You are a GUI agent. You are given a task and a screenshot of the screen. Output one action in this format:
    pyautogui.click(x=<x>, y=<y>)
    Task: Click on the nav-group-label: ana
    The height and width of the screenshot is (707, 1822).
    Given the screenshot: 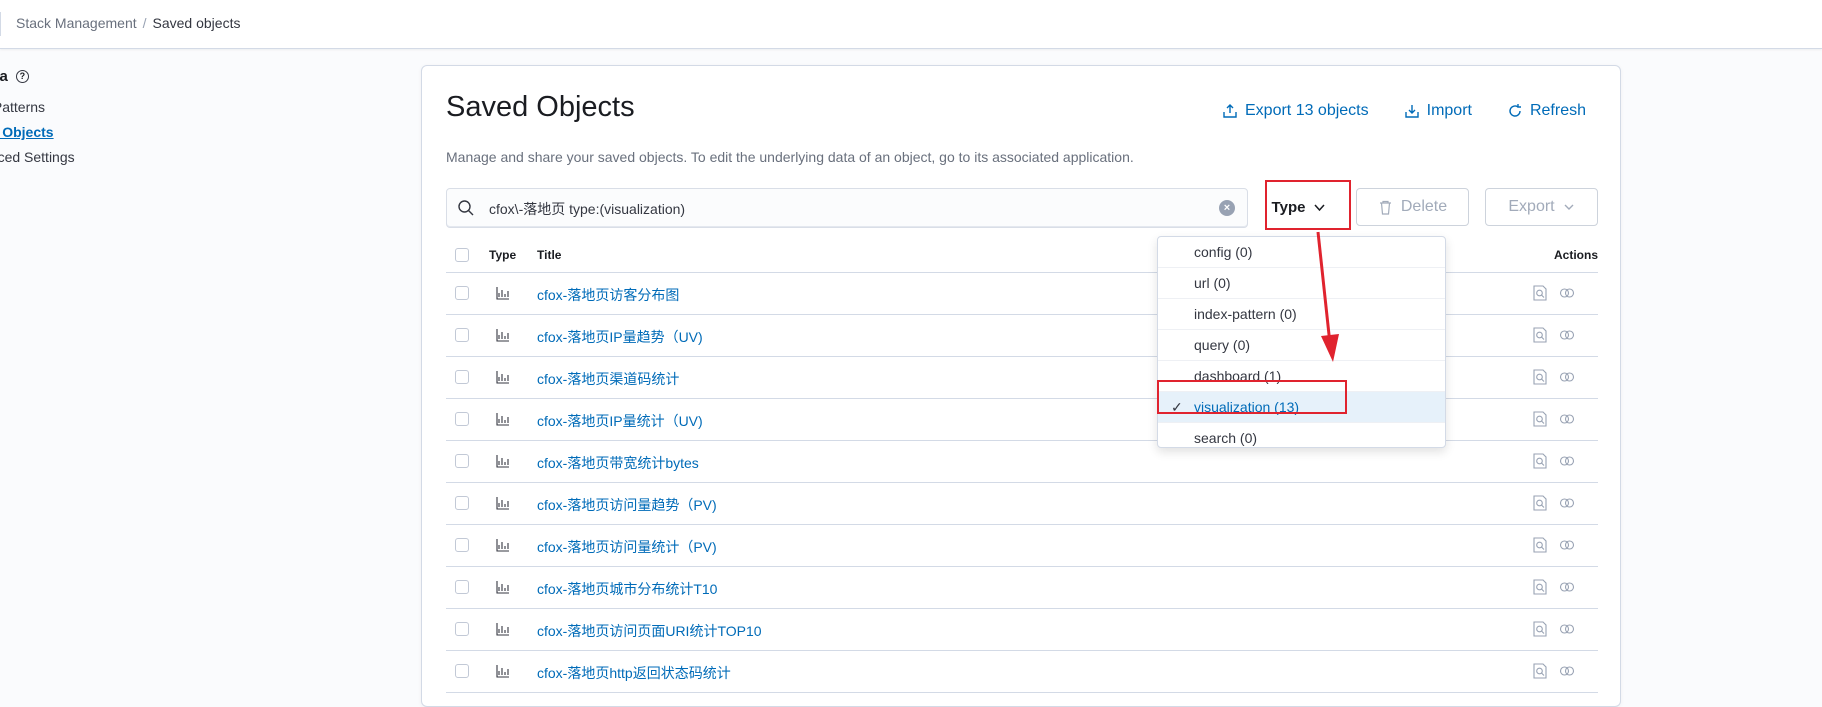 What is the action you would take?
    pyautogui.click(x=4, y=76)
    